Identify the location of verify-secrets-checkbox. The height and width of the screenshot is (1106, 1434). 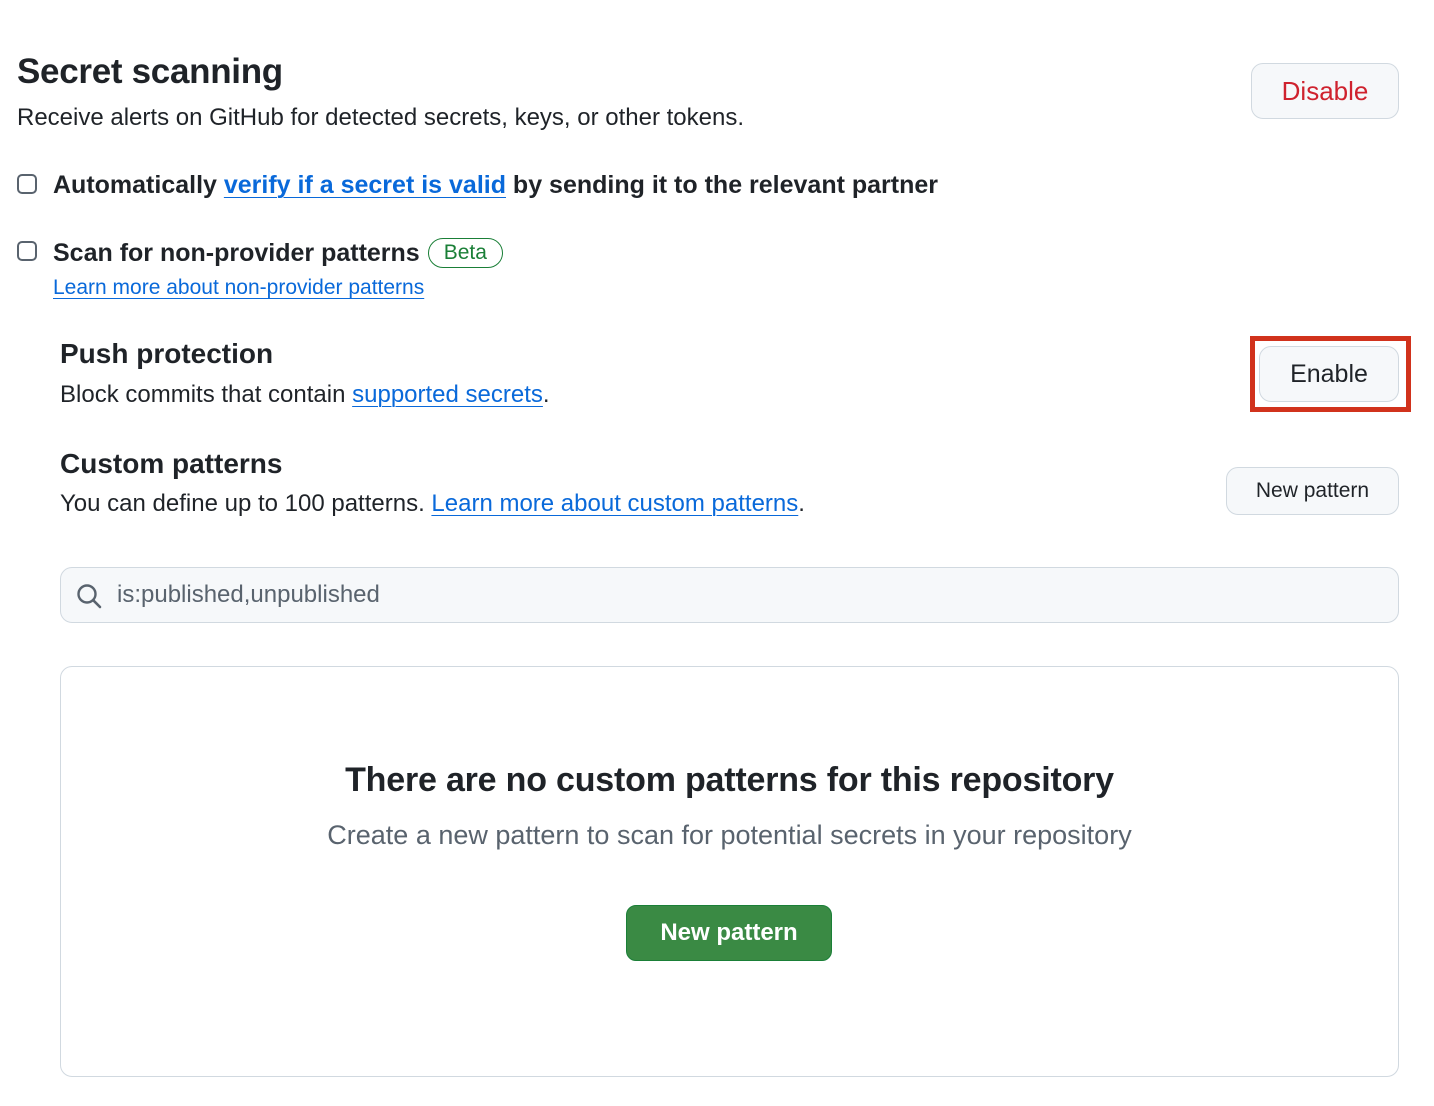
(27, 184).